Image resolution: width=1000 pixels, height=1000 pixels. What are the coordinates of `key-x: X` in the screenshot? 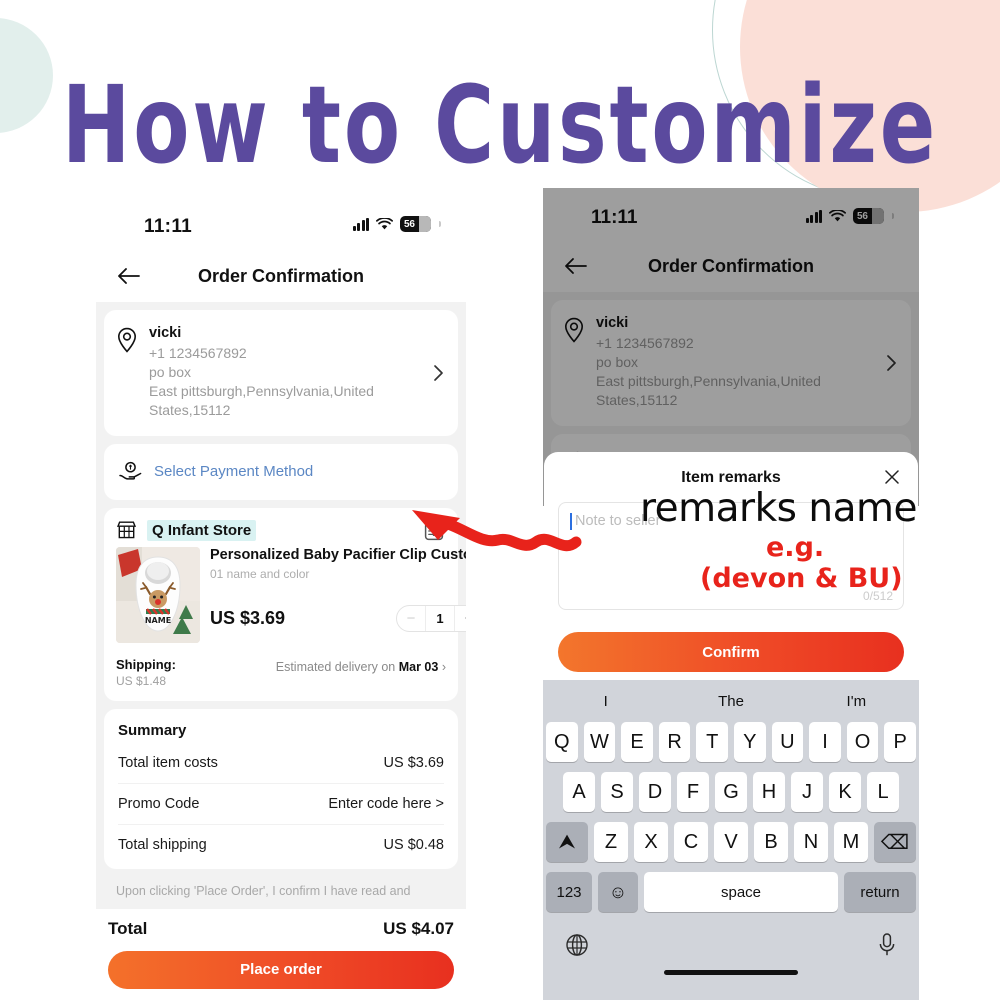 It's located at (651, 842).